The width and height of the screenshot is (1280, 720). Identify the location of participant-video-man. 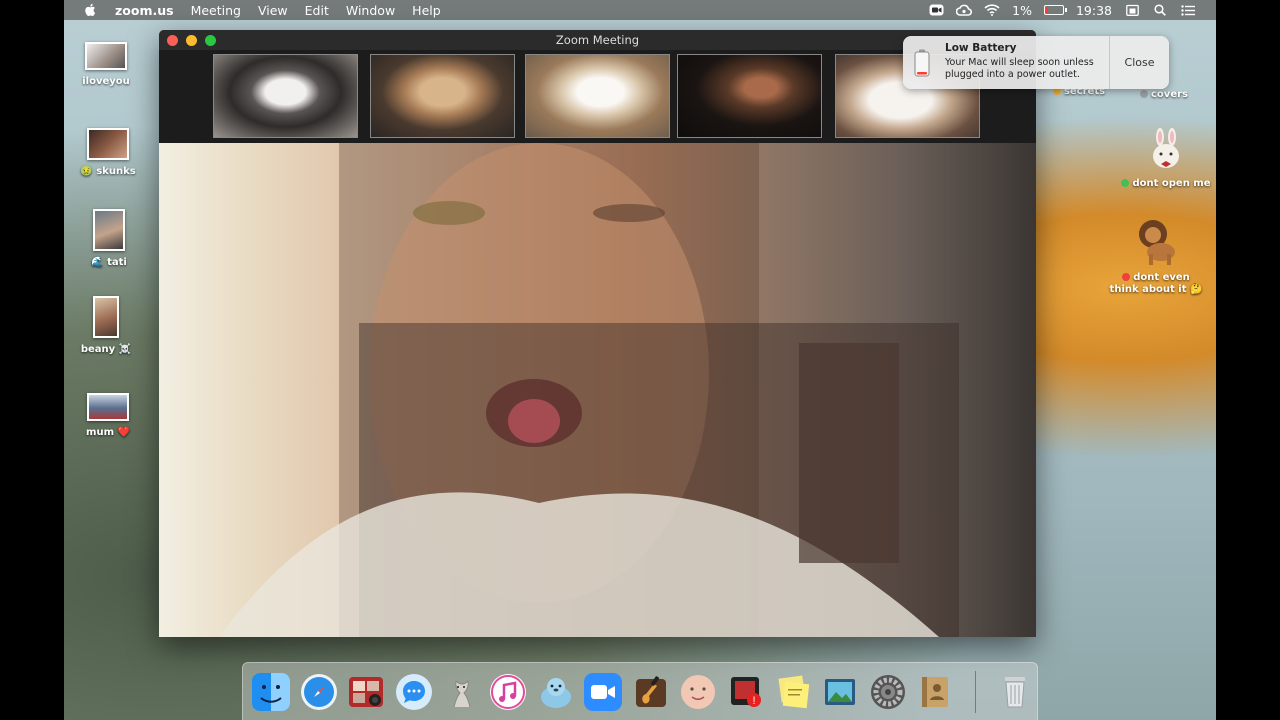
(749, 96).